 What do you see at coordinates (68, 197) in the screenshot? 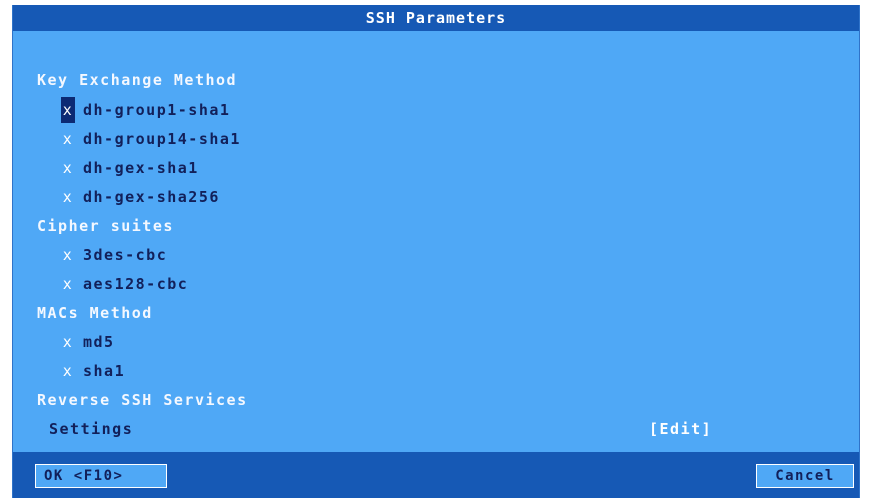
I see `checkbox-dh-gex-sha256: x` at bounding box center [68, 197].